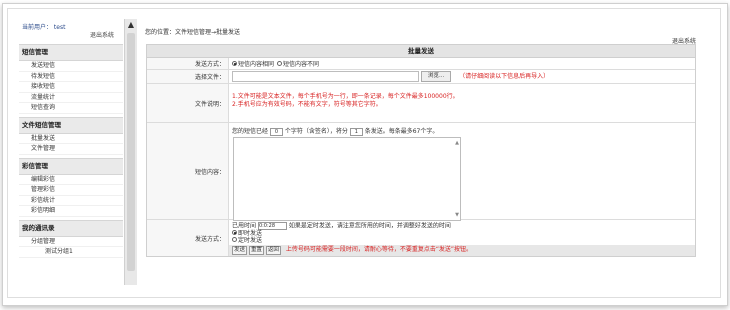 This screenshot has height=310, width=730. What do you see at coordinates (272, 226) in the screenshot?
I see `used-time-input: 0:0:28` at bounding box center [272, 226].